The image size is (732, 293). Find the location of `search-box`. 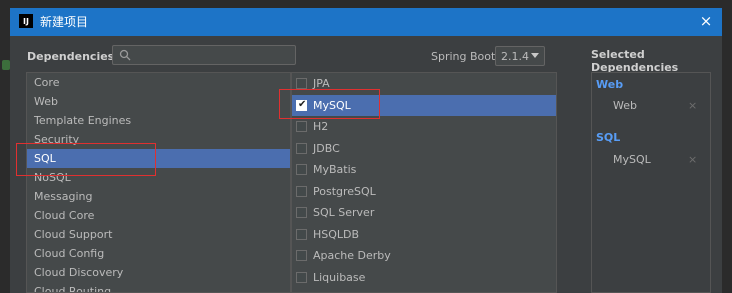

search-box is located at coordinates (204, 55).